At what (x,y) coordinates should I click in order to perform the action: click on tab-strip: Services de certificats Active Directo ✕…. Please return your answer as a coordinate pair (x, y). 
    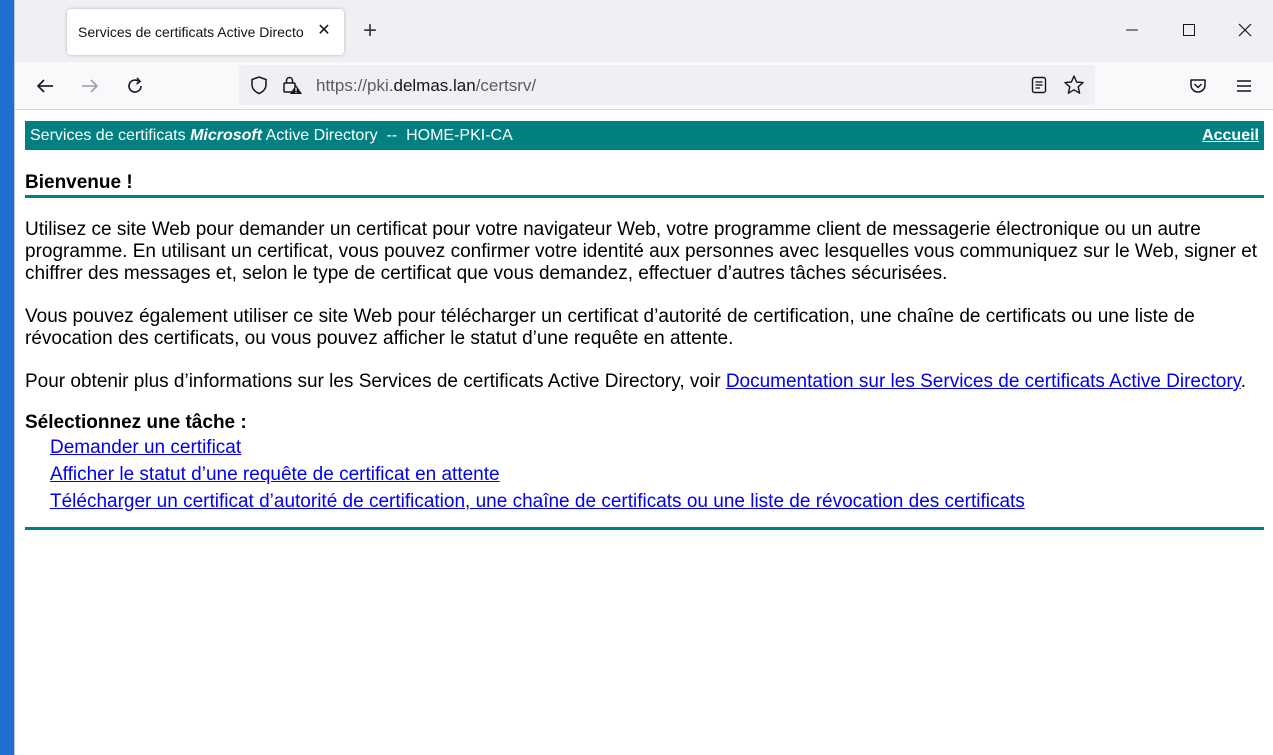
    Looking at the image, I should click on (644, 31).